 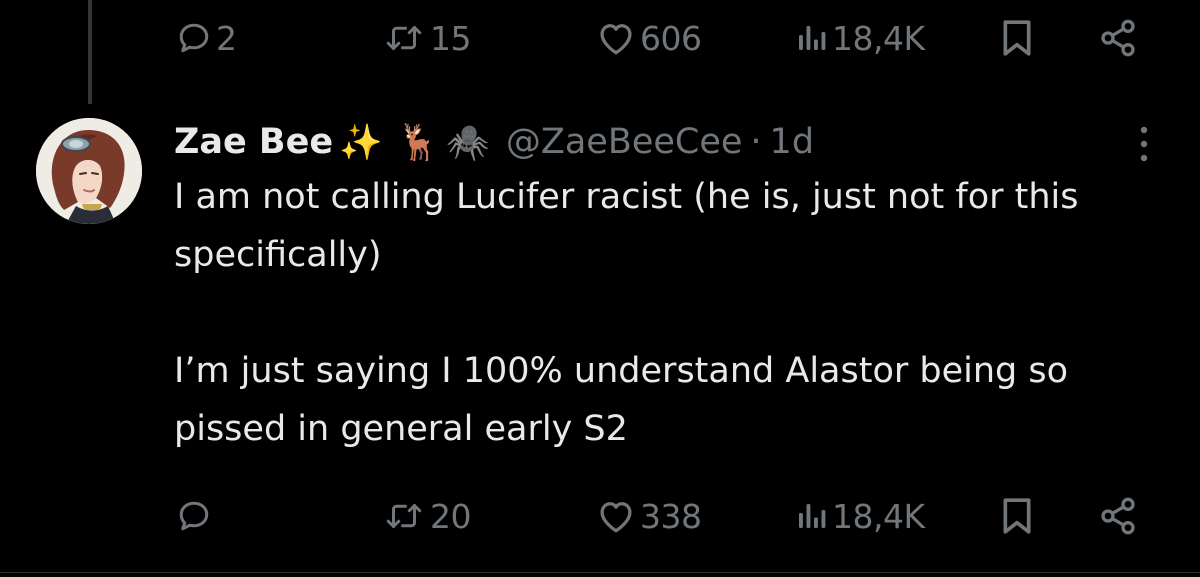 I want to click on spider-emoji: 🕷️, so click(x=468, y=142).